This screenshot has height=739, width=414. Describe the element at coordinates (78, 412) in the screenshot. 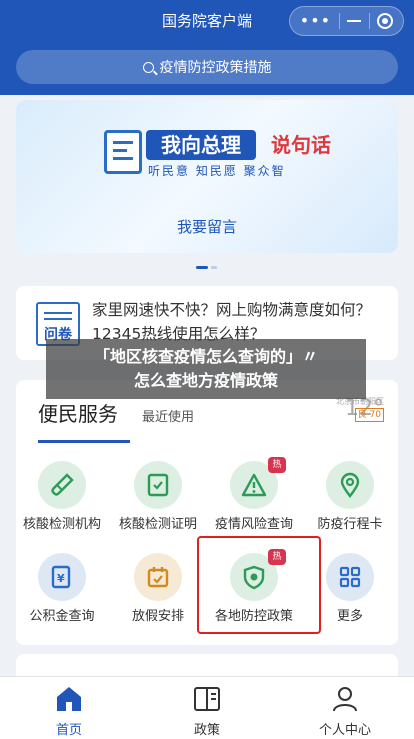

I see `services-title: 便民服务` at that location.